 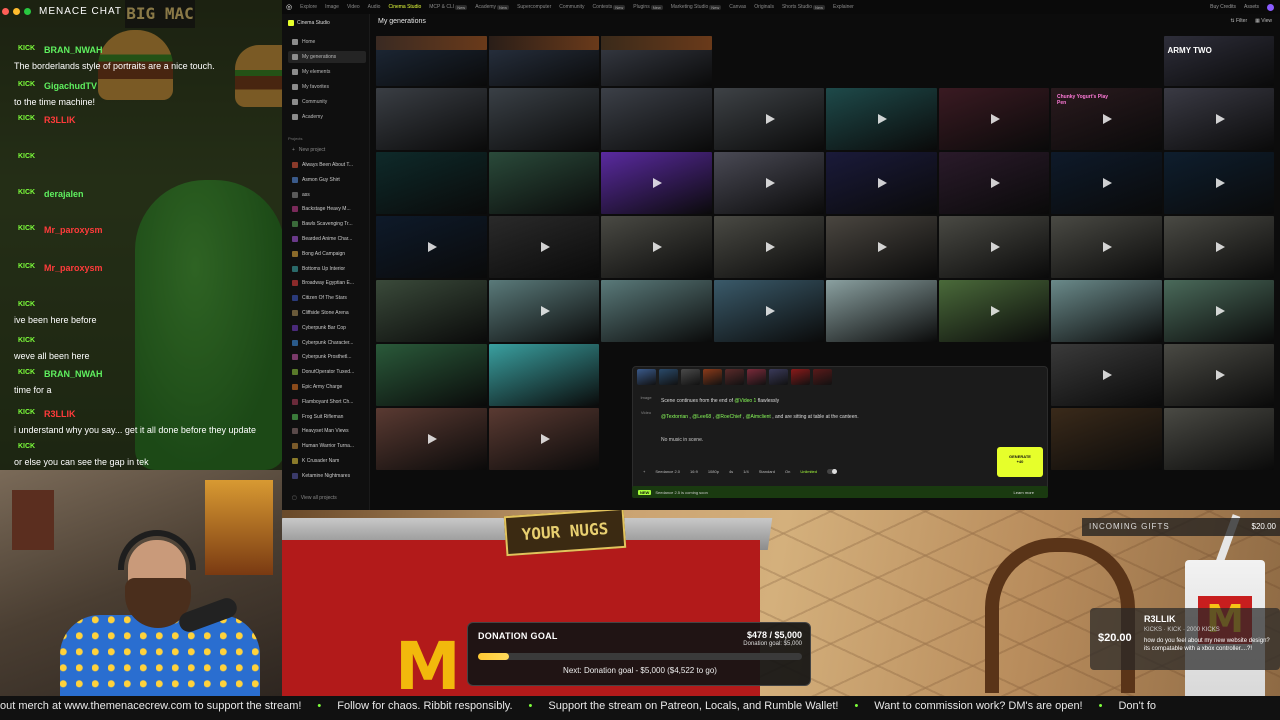 What do you see at coordinates (713, 471) in the screenshot?
I see `option-2: 1080p` at bounding box center [713, 471].